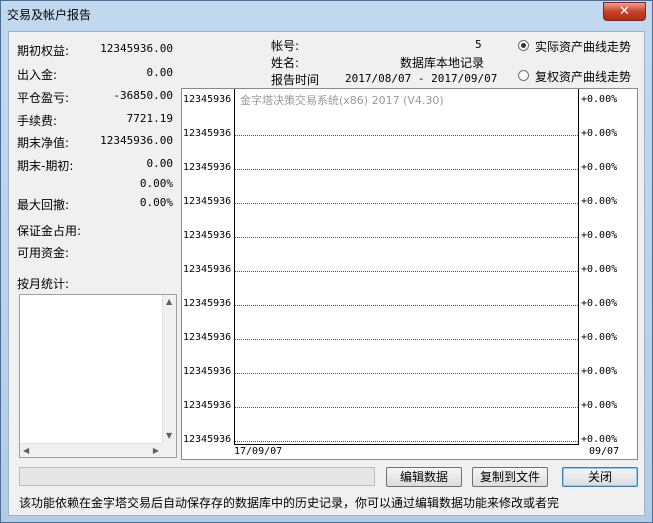  Describe the element at coordinates (160, 163) in the screenshot. I see `stat-value-change: 0.00` at that location.